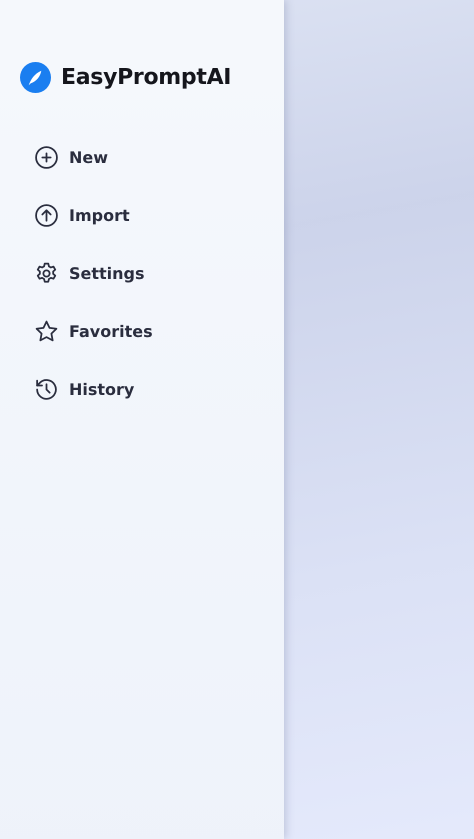 The height and width of the screenshot is (839, 474). What do you see at coordinates (71, 157) in the screenshot?
I see `menu-item: New` at bounding box center [71, 157].